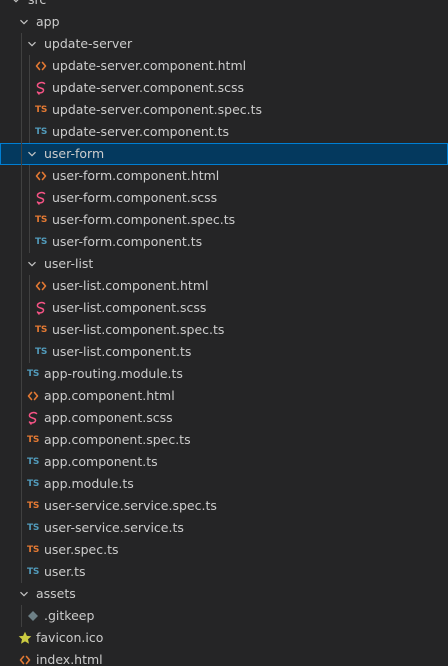  I want to click on ts-spec-file-icon: TS, so click(33, 506).